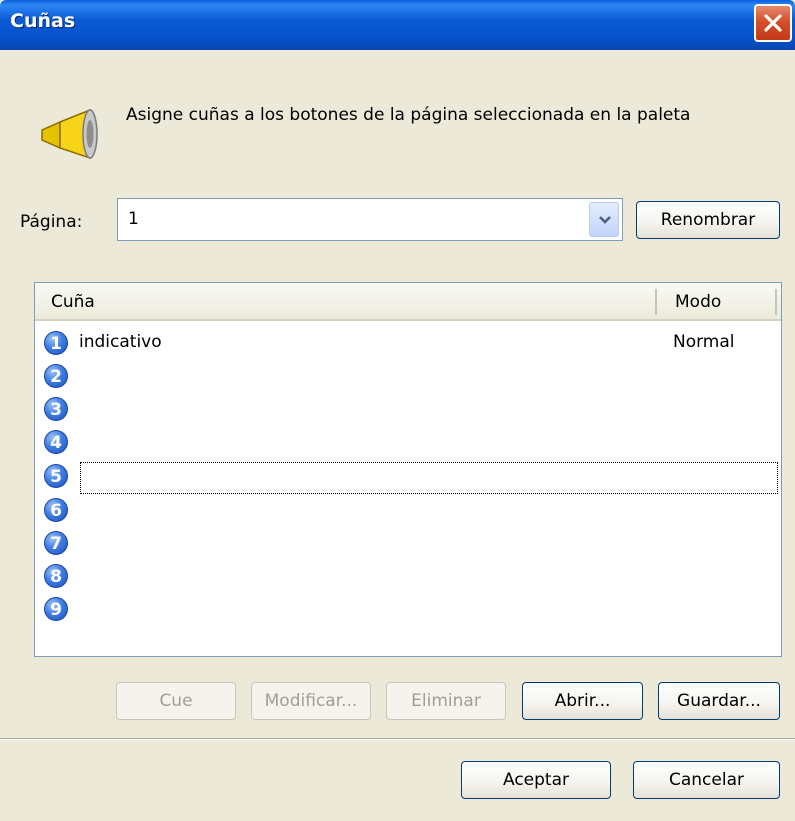 This screenshot has height=821, width=795. Describe the element at coordinates (408, 577) in the screenshot. I see `list-item: 8` at that location.